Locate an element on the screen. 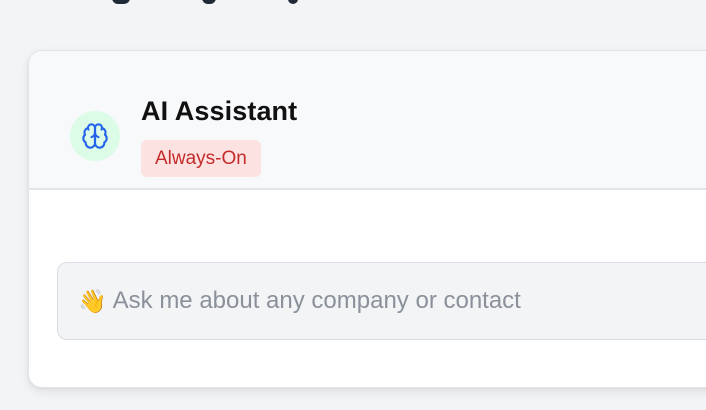 This screenshot has width=706, height=410. brain-icon is located at coordinates (95, 136).